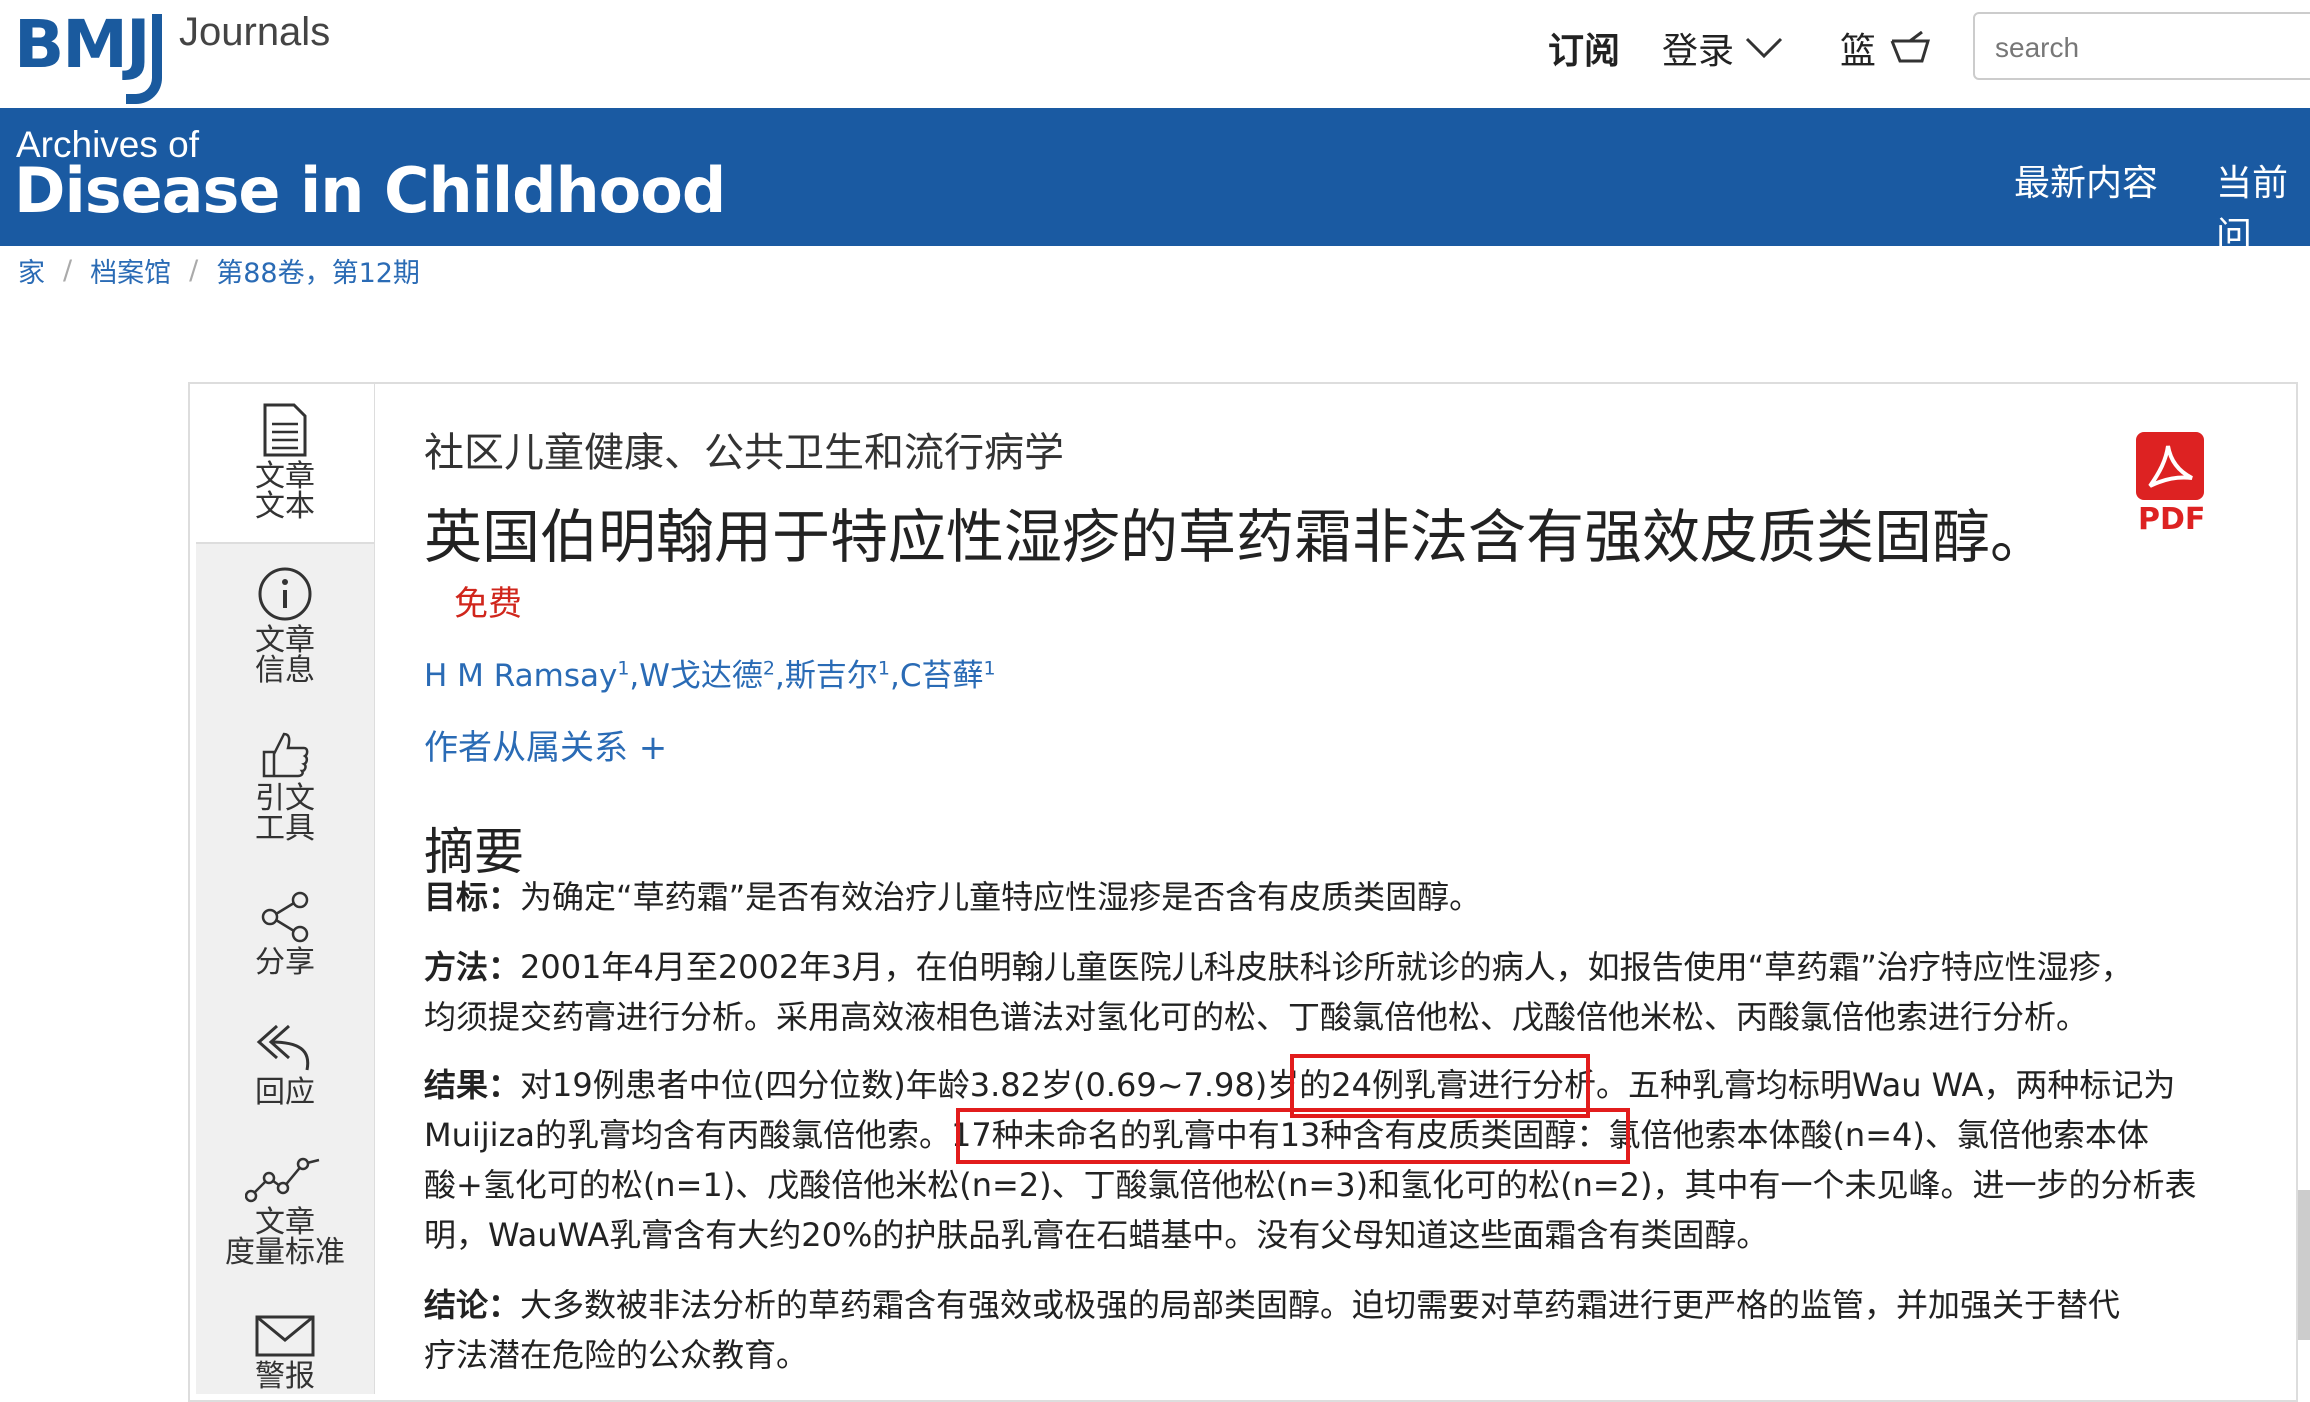 This screenshot has height=1402, width=2310. What do you see at coordinates (1293, 1136) in the screenshot?
I see `annotation-highlight-box` at bounding box center [1293, 1136].